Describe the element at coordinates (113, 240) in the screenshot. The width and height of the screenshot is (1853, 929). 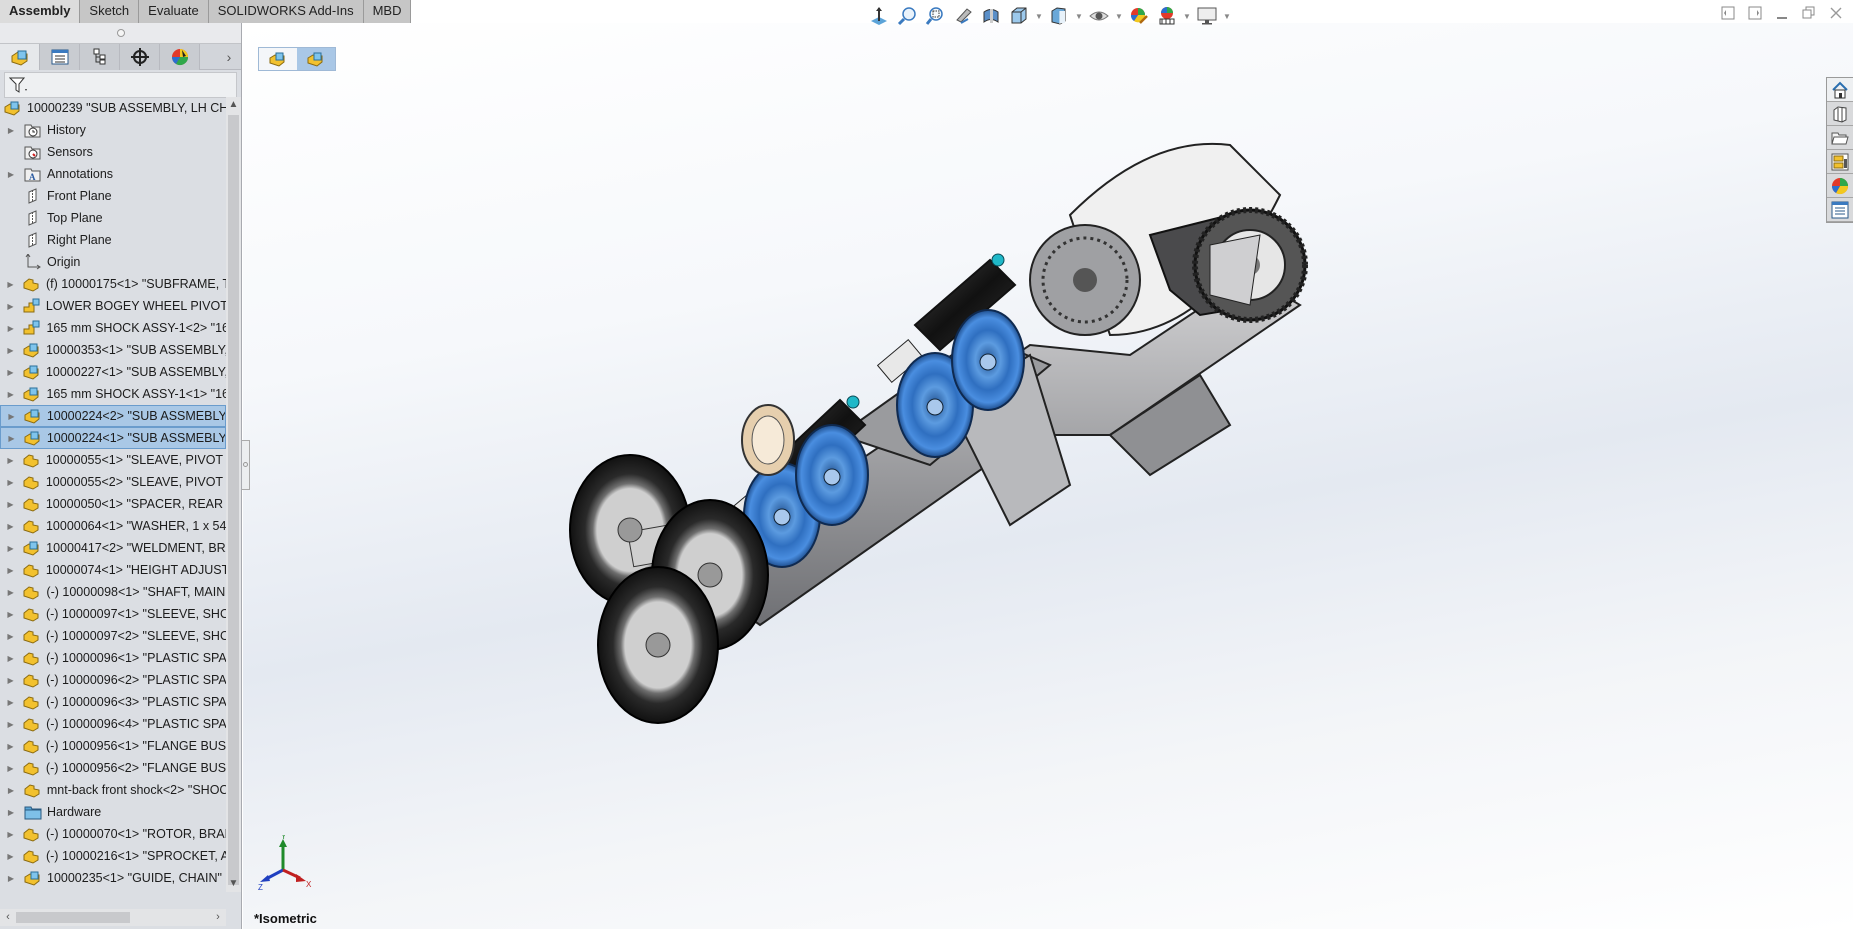
I see `tree-item: ▶Right Plane` at that location.